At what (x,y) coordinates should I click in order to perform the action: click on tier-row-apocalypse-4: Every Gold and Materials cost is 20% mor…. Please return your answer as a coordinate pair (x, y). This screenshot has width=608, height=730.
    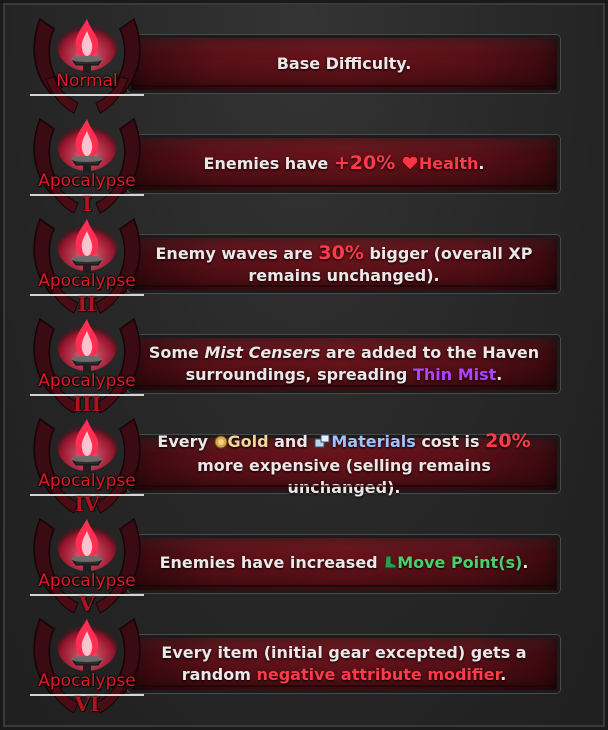
    Looking at the image, I should click on (304, 465).